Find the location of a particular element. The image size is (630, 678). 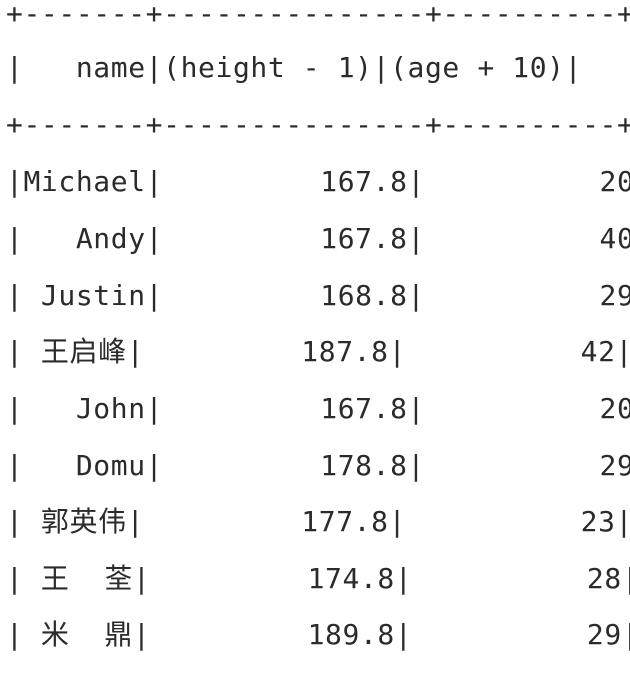

table-row: | 王启峰| 187.8| 42| is located at coordinates (318, 351).